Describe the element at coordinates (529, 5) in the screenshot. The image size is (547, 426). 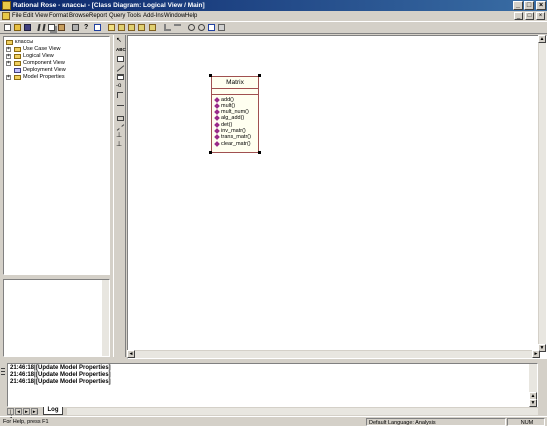
I see `maximize-button: □` at that location.